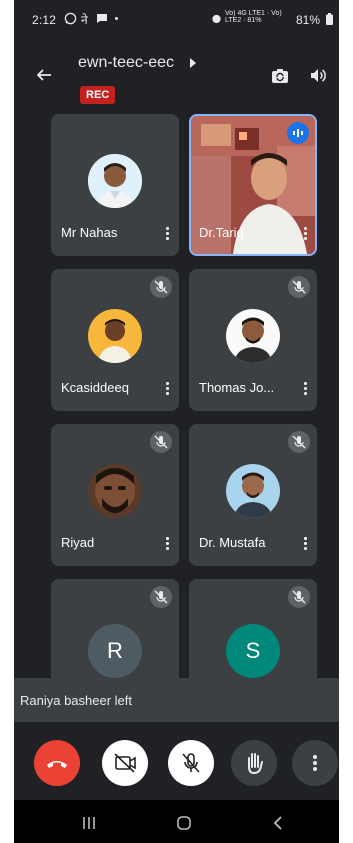 The width and height of the screenshot is (353, 843). Describe the element at coordinates (102, 18) in the screenshot. I see `message-icon` at that location.